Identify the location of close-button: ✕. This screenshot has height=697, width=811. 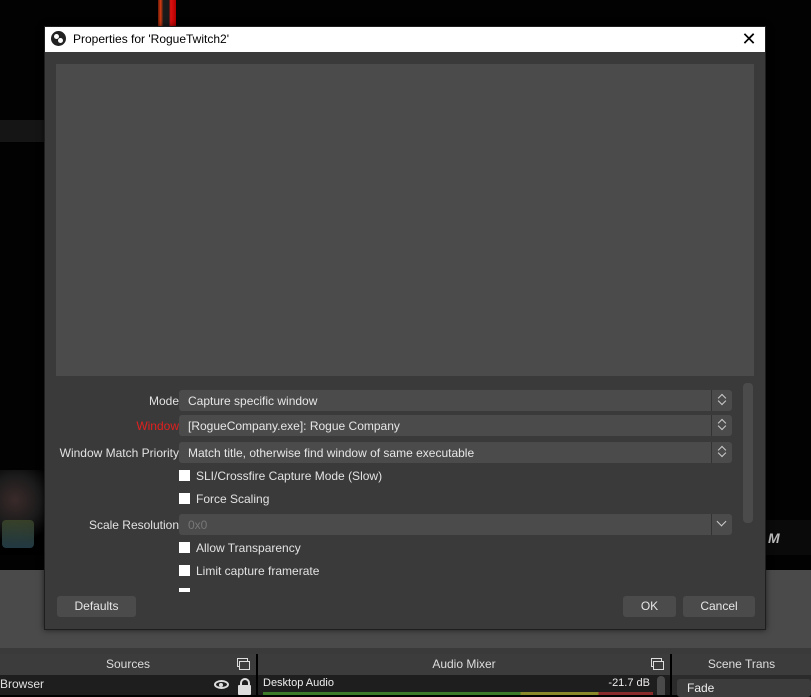
(749, 39).